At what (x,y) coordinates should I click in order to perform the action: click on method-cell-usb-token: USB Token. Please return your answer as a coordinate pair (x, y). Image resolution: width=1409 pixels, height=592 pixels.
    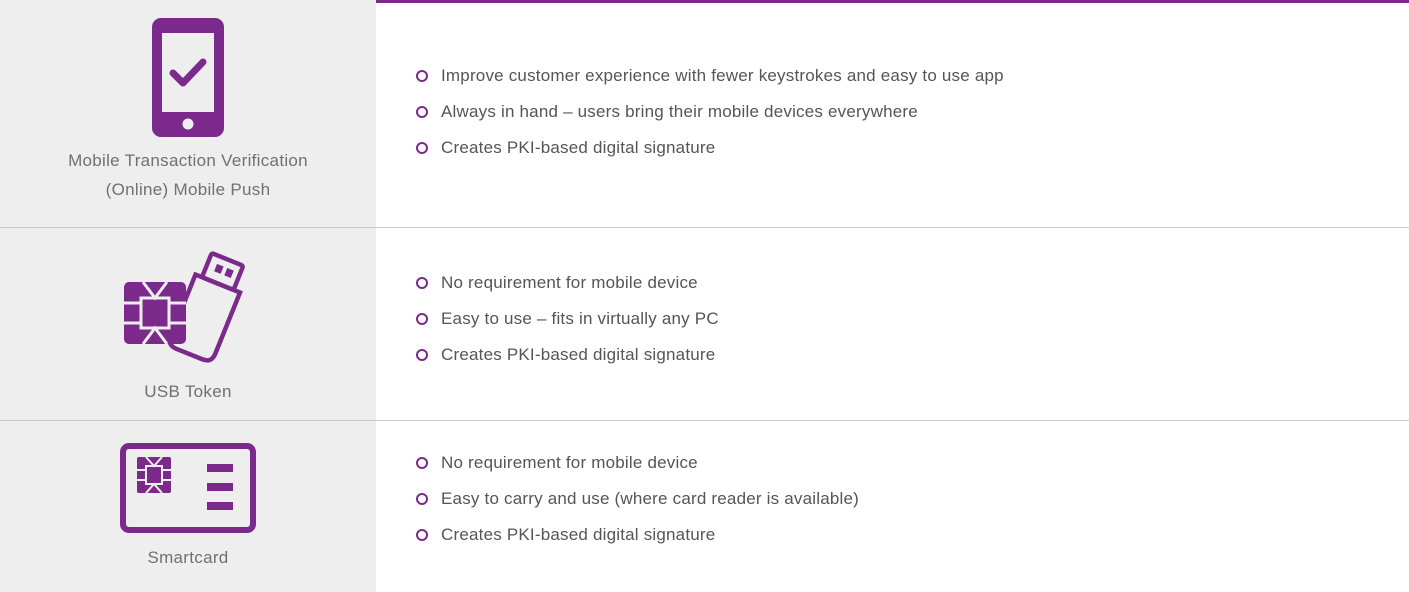
    Looking at the image, I should click on (188, 324).